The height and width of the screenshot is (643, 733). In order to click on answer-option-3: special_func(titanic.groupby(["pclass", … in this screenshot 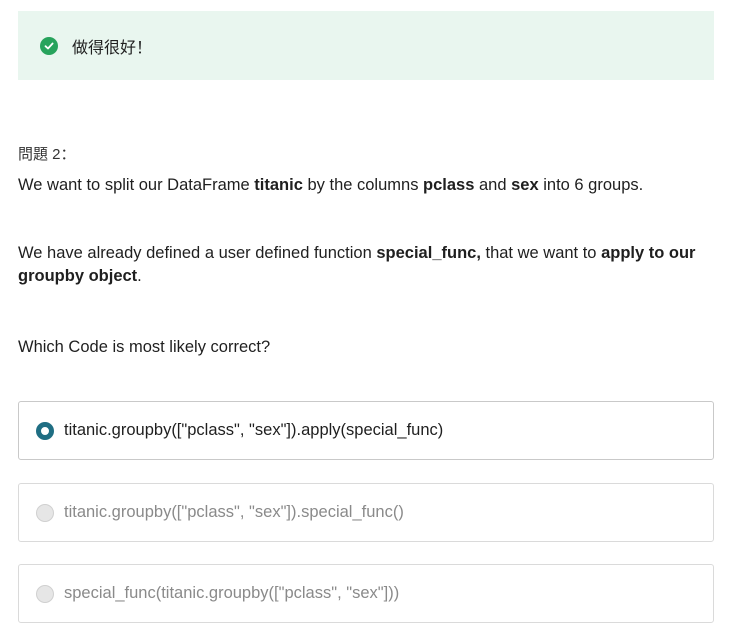, I will do `click(366, 593)`.